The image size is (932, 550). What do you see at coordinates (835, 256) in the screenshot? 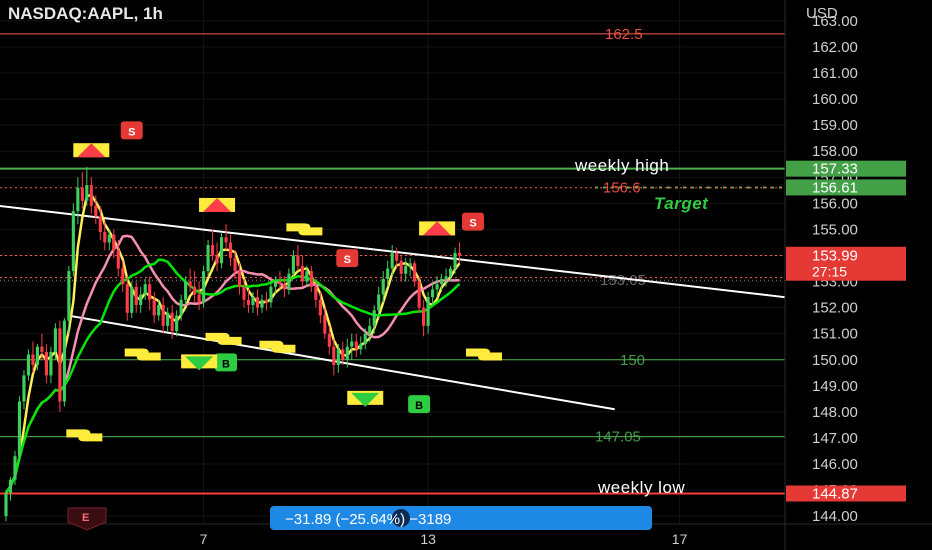
I see `current-price-label: 153.99` at bounding box center [835, 256].